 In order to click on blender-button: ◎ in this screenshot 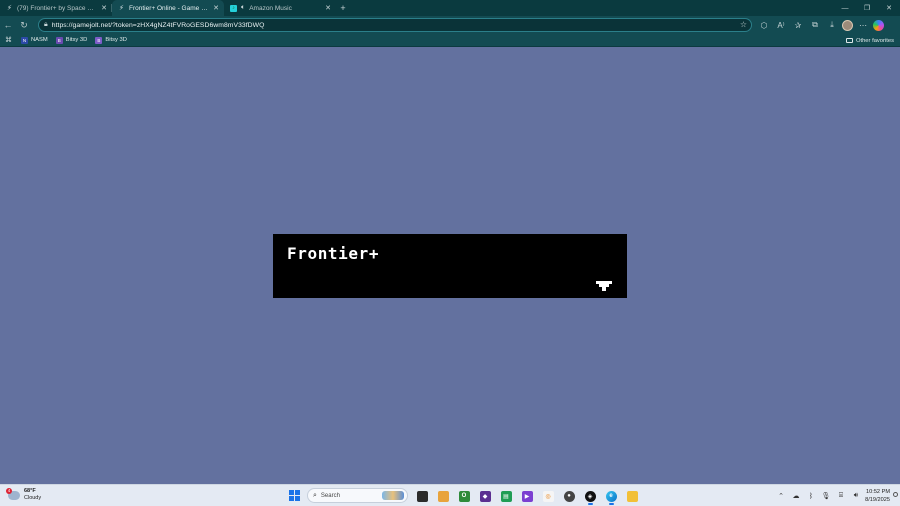, I will do `click(548, 496)`.